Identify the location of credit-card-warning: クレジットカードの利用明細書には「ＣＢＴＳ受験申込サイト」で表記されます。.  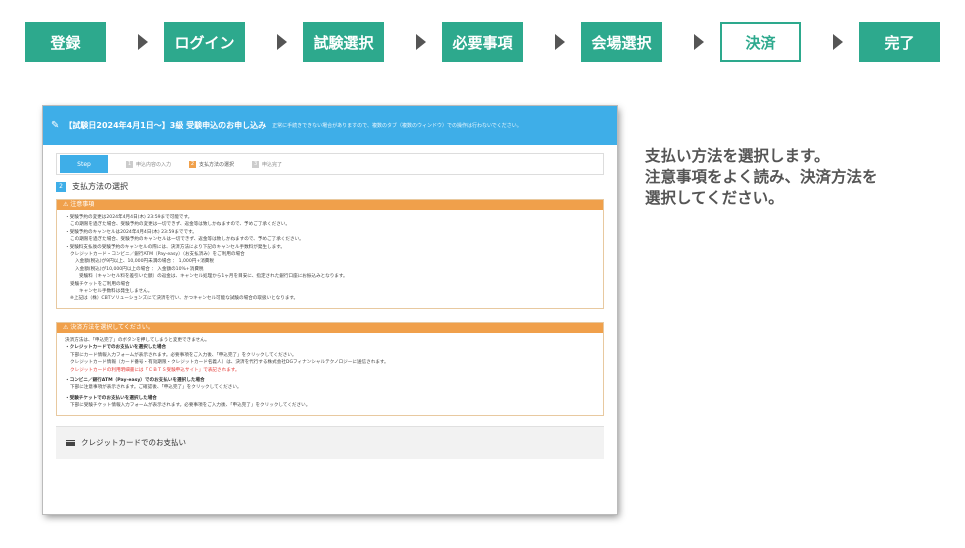
(155, 370).